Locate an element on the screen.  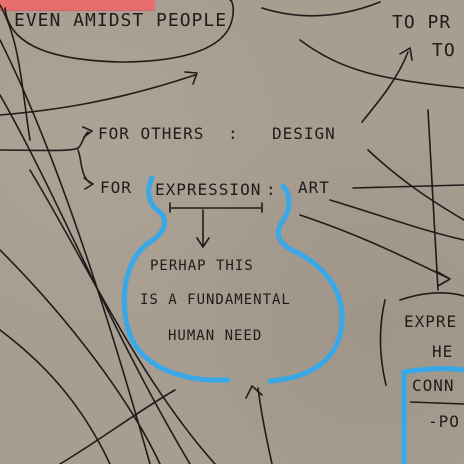
right-box-curve is located at coordinates (383, 342).